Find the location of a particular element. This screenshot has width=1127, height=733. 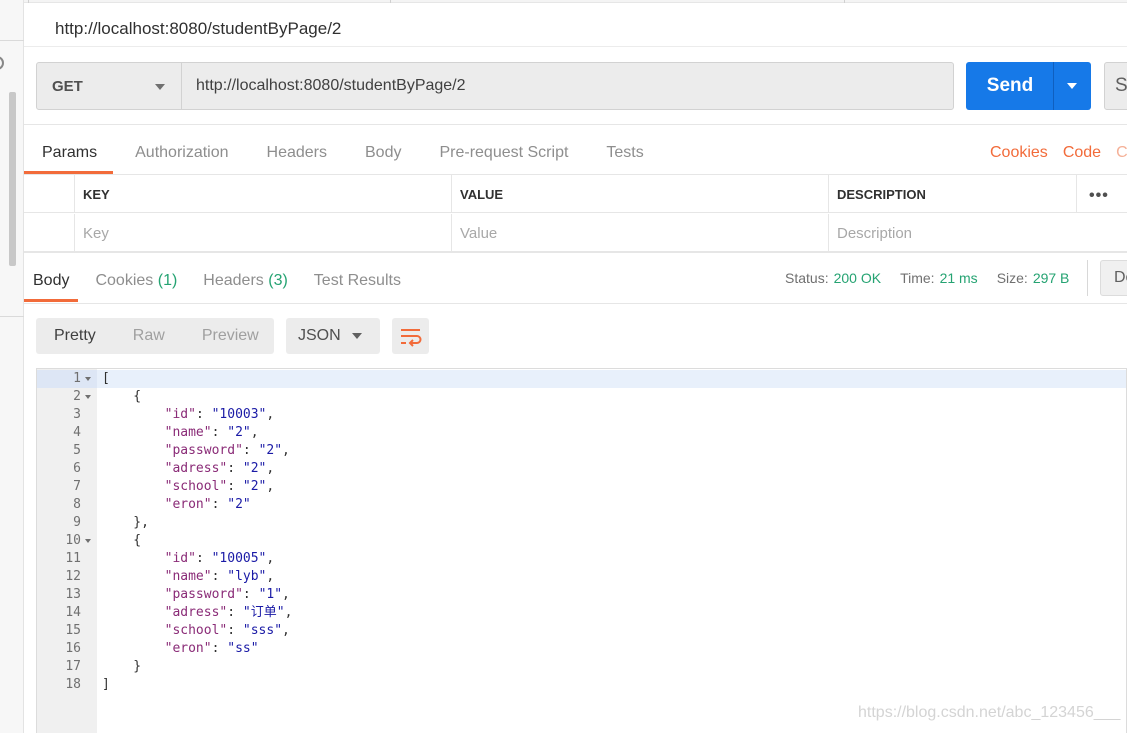

comments-link: Co is located at coordinates (1121, 153).